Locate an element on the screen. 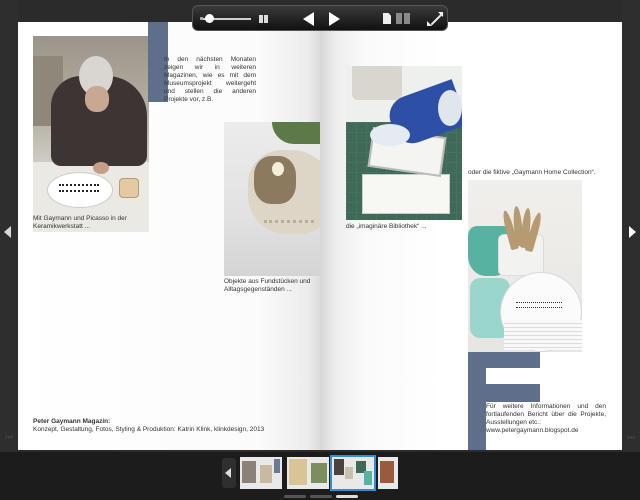 The image size is (640, 500). photo-imaginary-library is located at coordinates (404, 143).